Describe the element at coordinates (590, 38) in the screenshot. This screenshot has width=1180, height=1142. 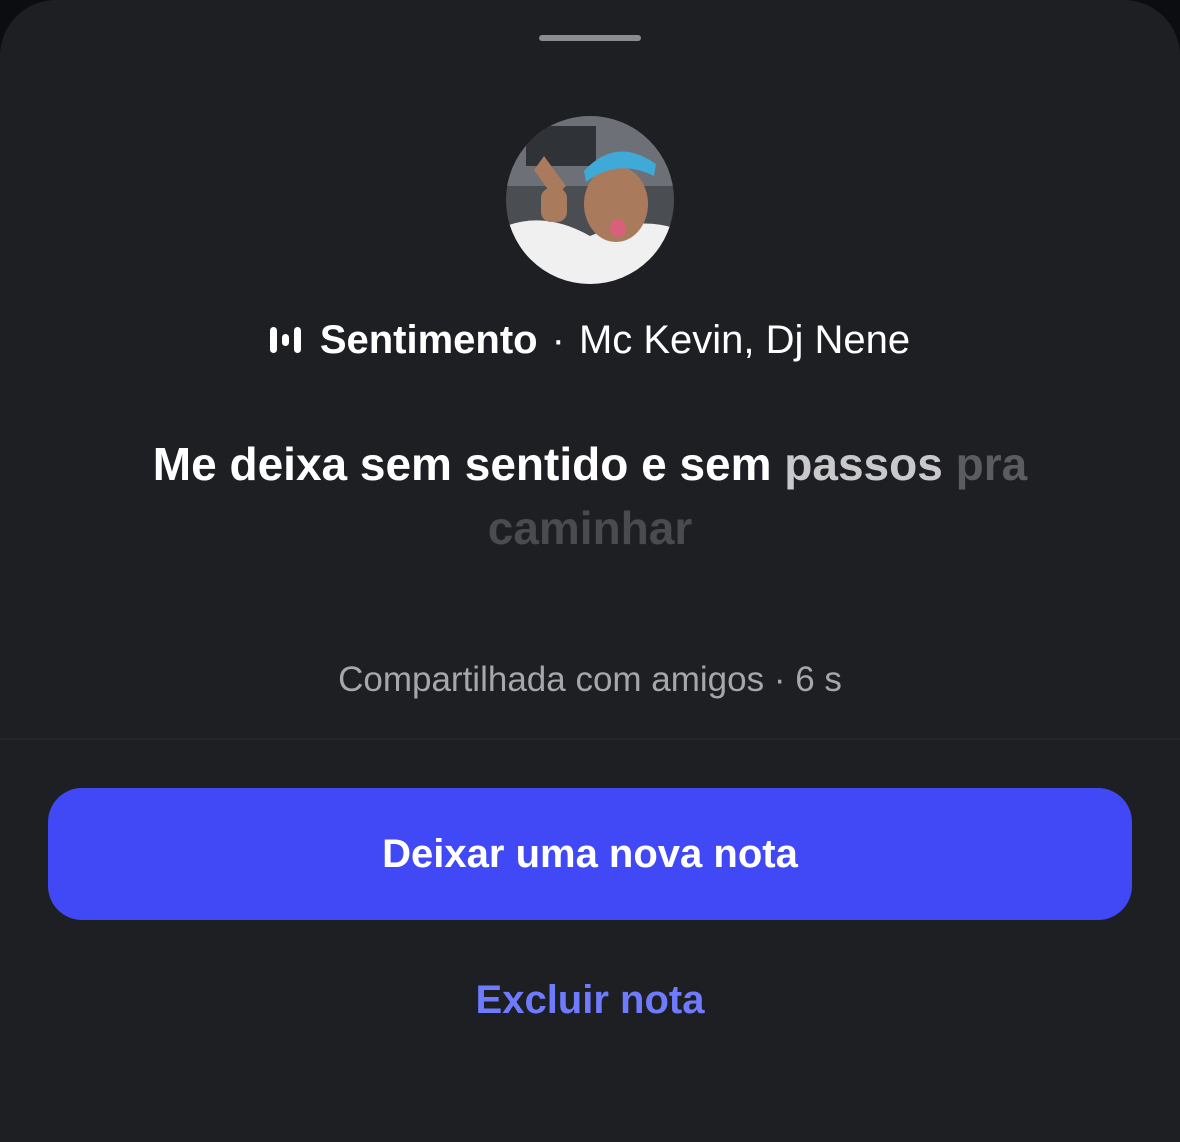
I see `sheet-grabber` at that location.